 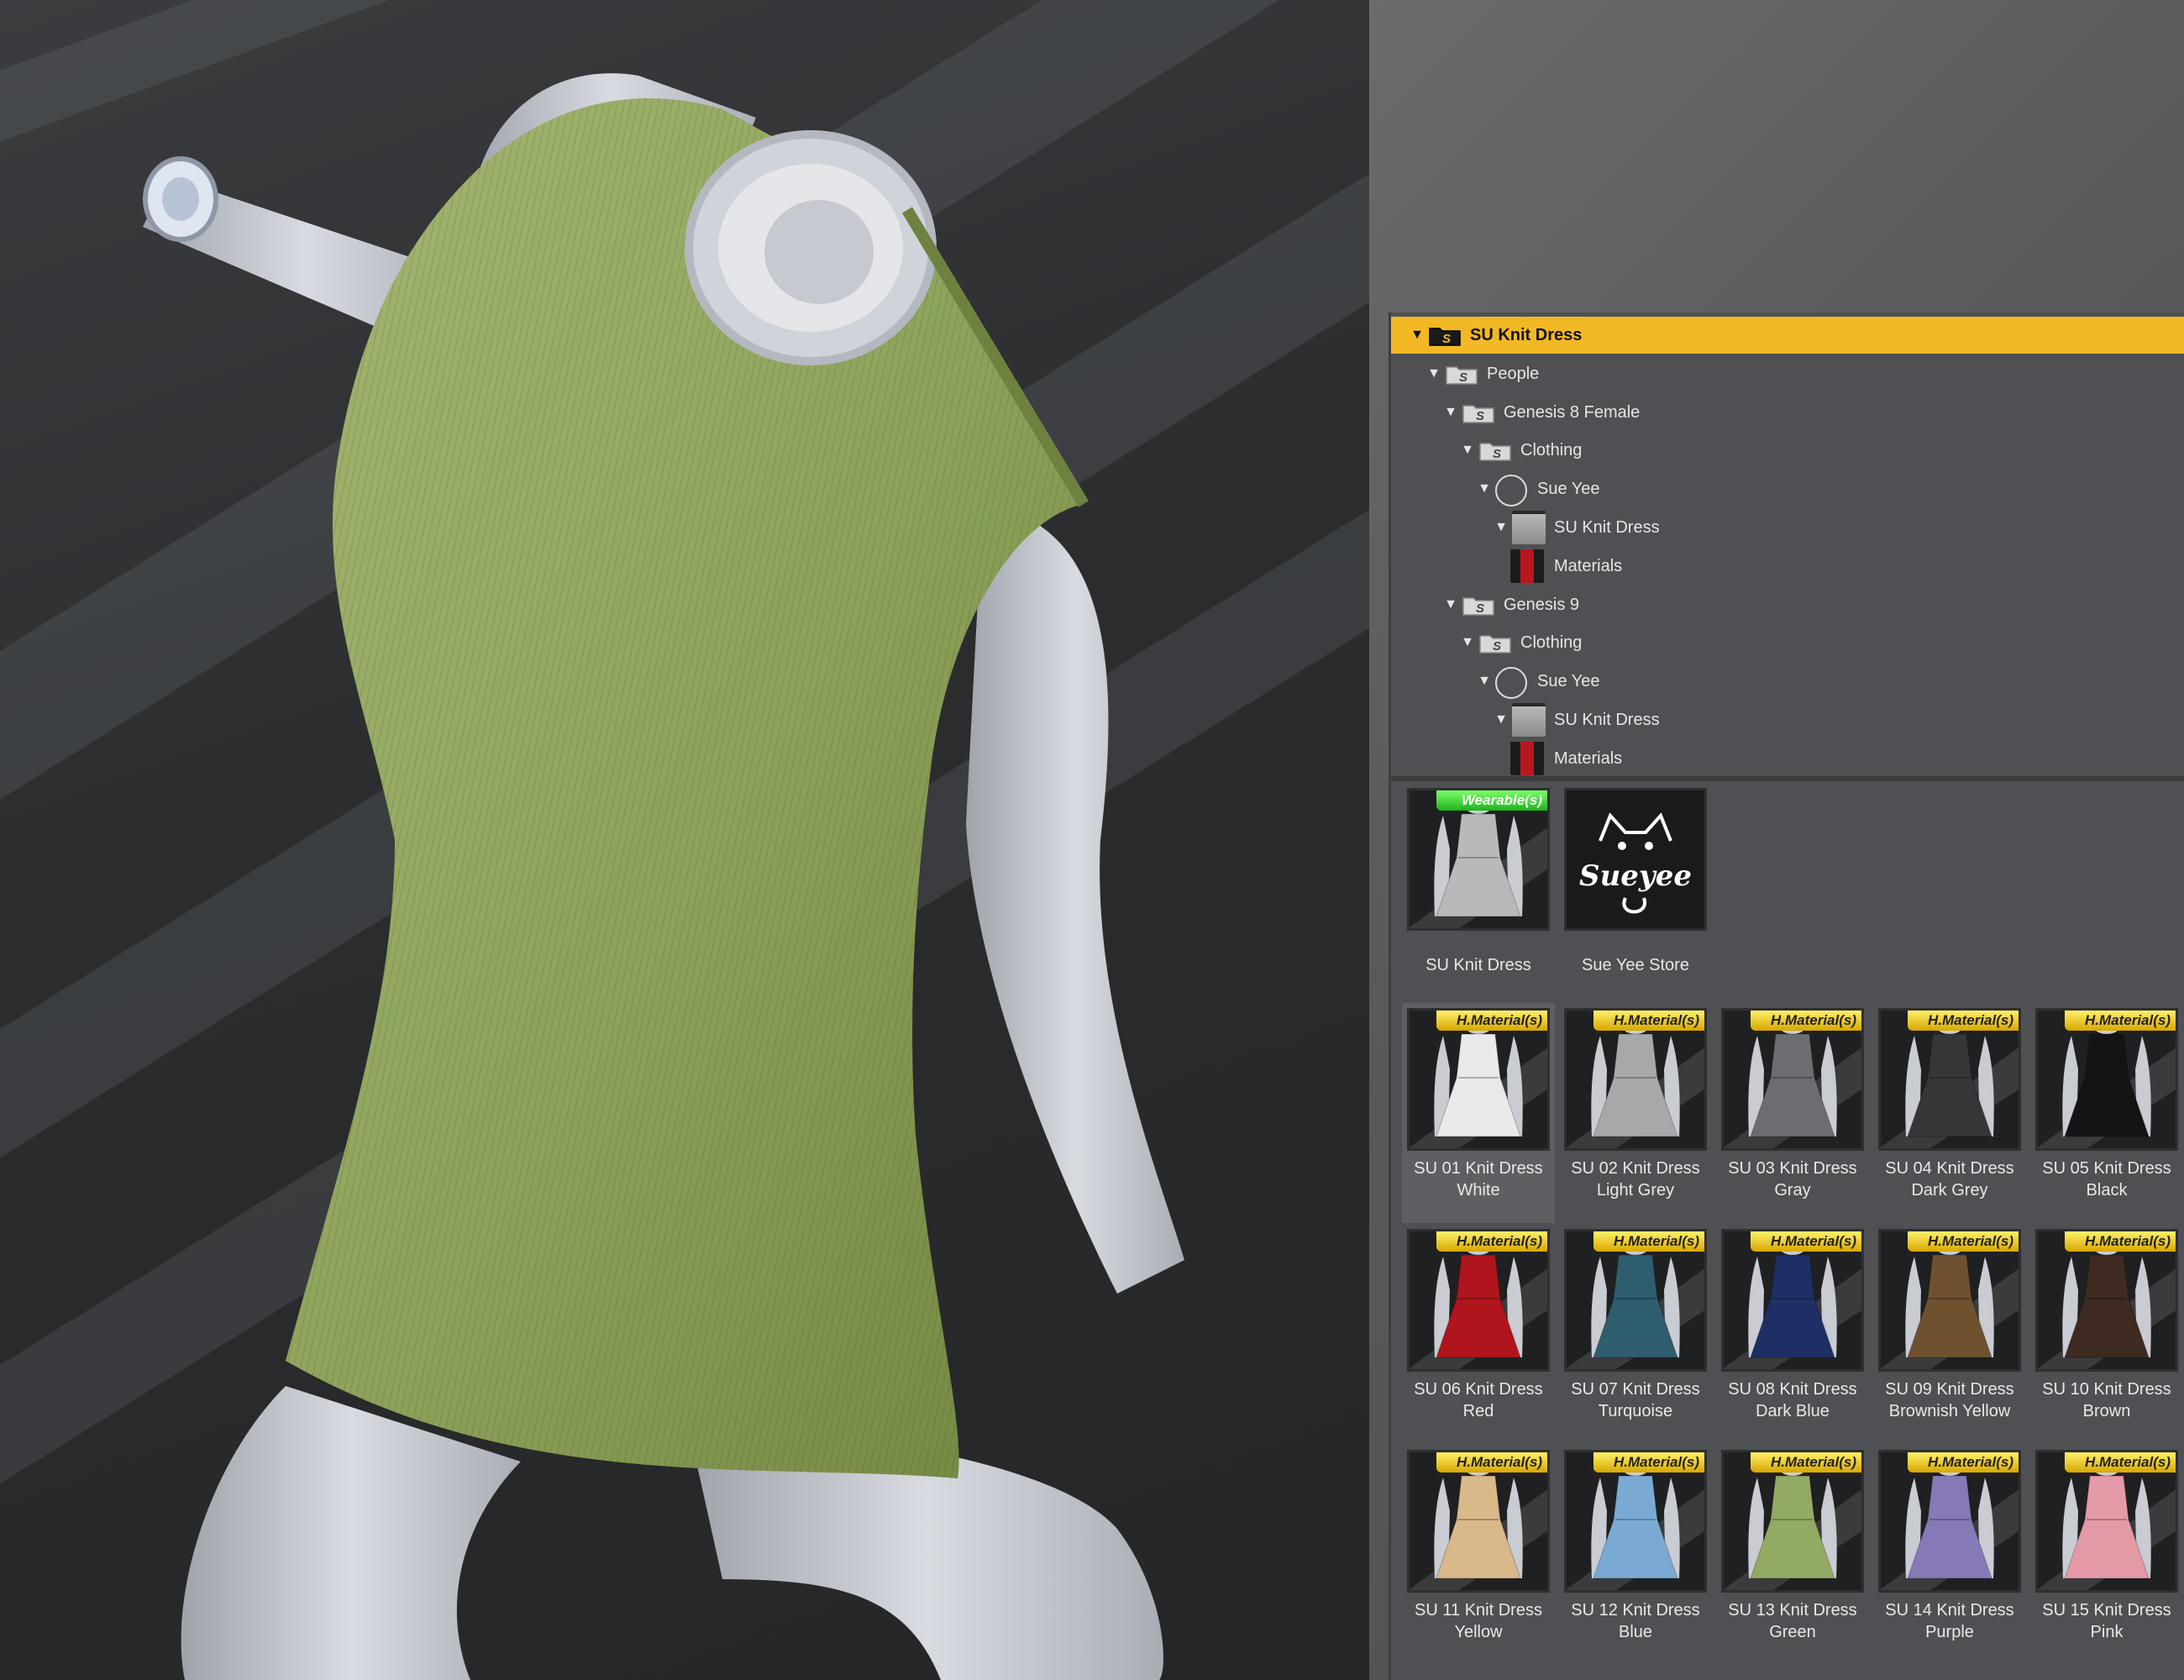 I want to click on asset-label: SU 13 Knit Dress Green, so click(x=1792, y=1621).